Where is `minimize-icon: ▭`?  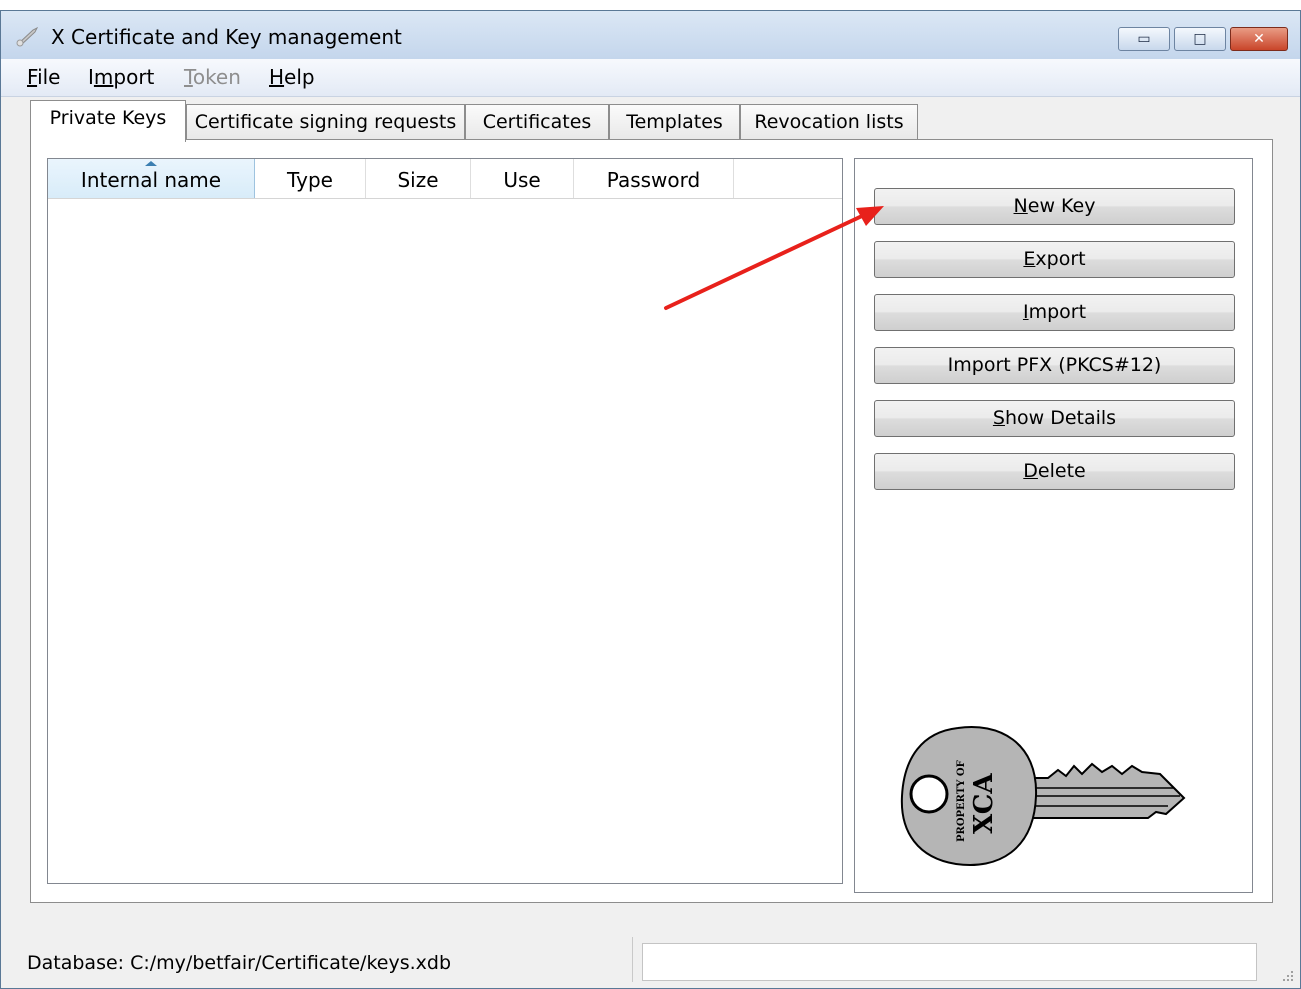 minimize-icon: ▭ is located at coordinates (1144, 39).